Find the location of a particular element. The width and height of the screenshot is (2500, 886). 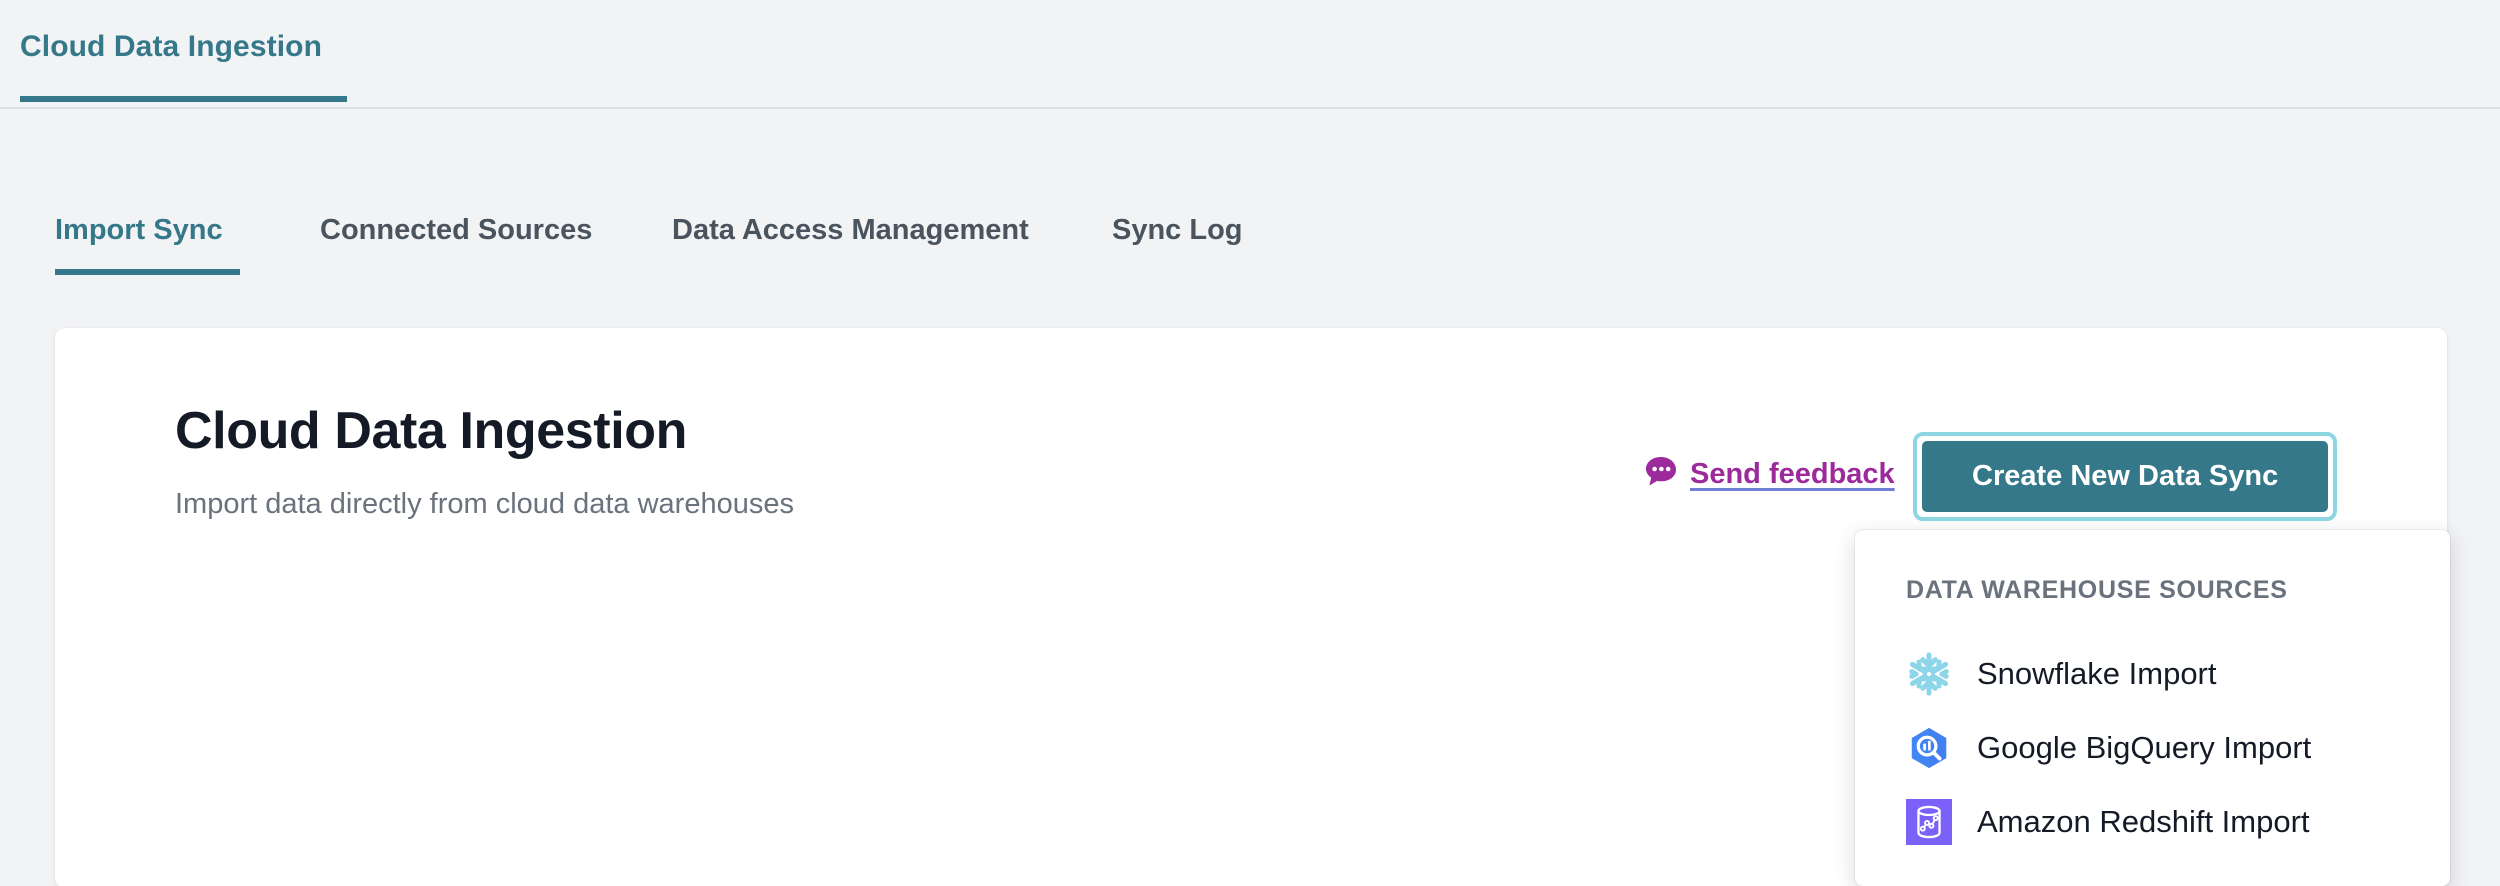

send-feedback-label: Send feedback is located at coordinates (1792, 474).